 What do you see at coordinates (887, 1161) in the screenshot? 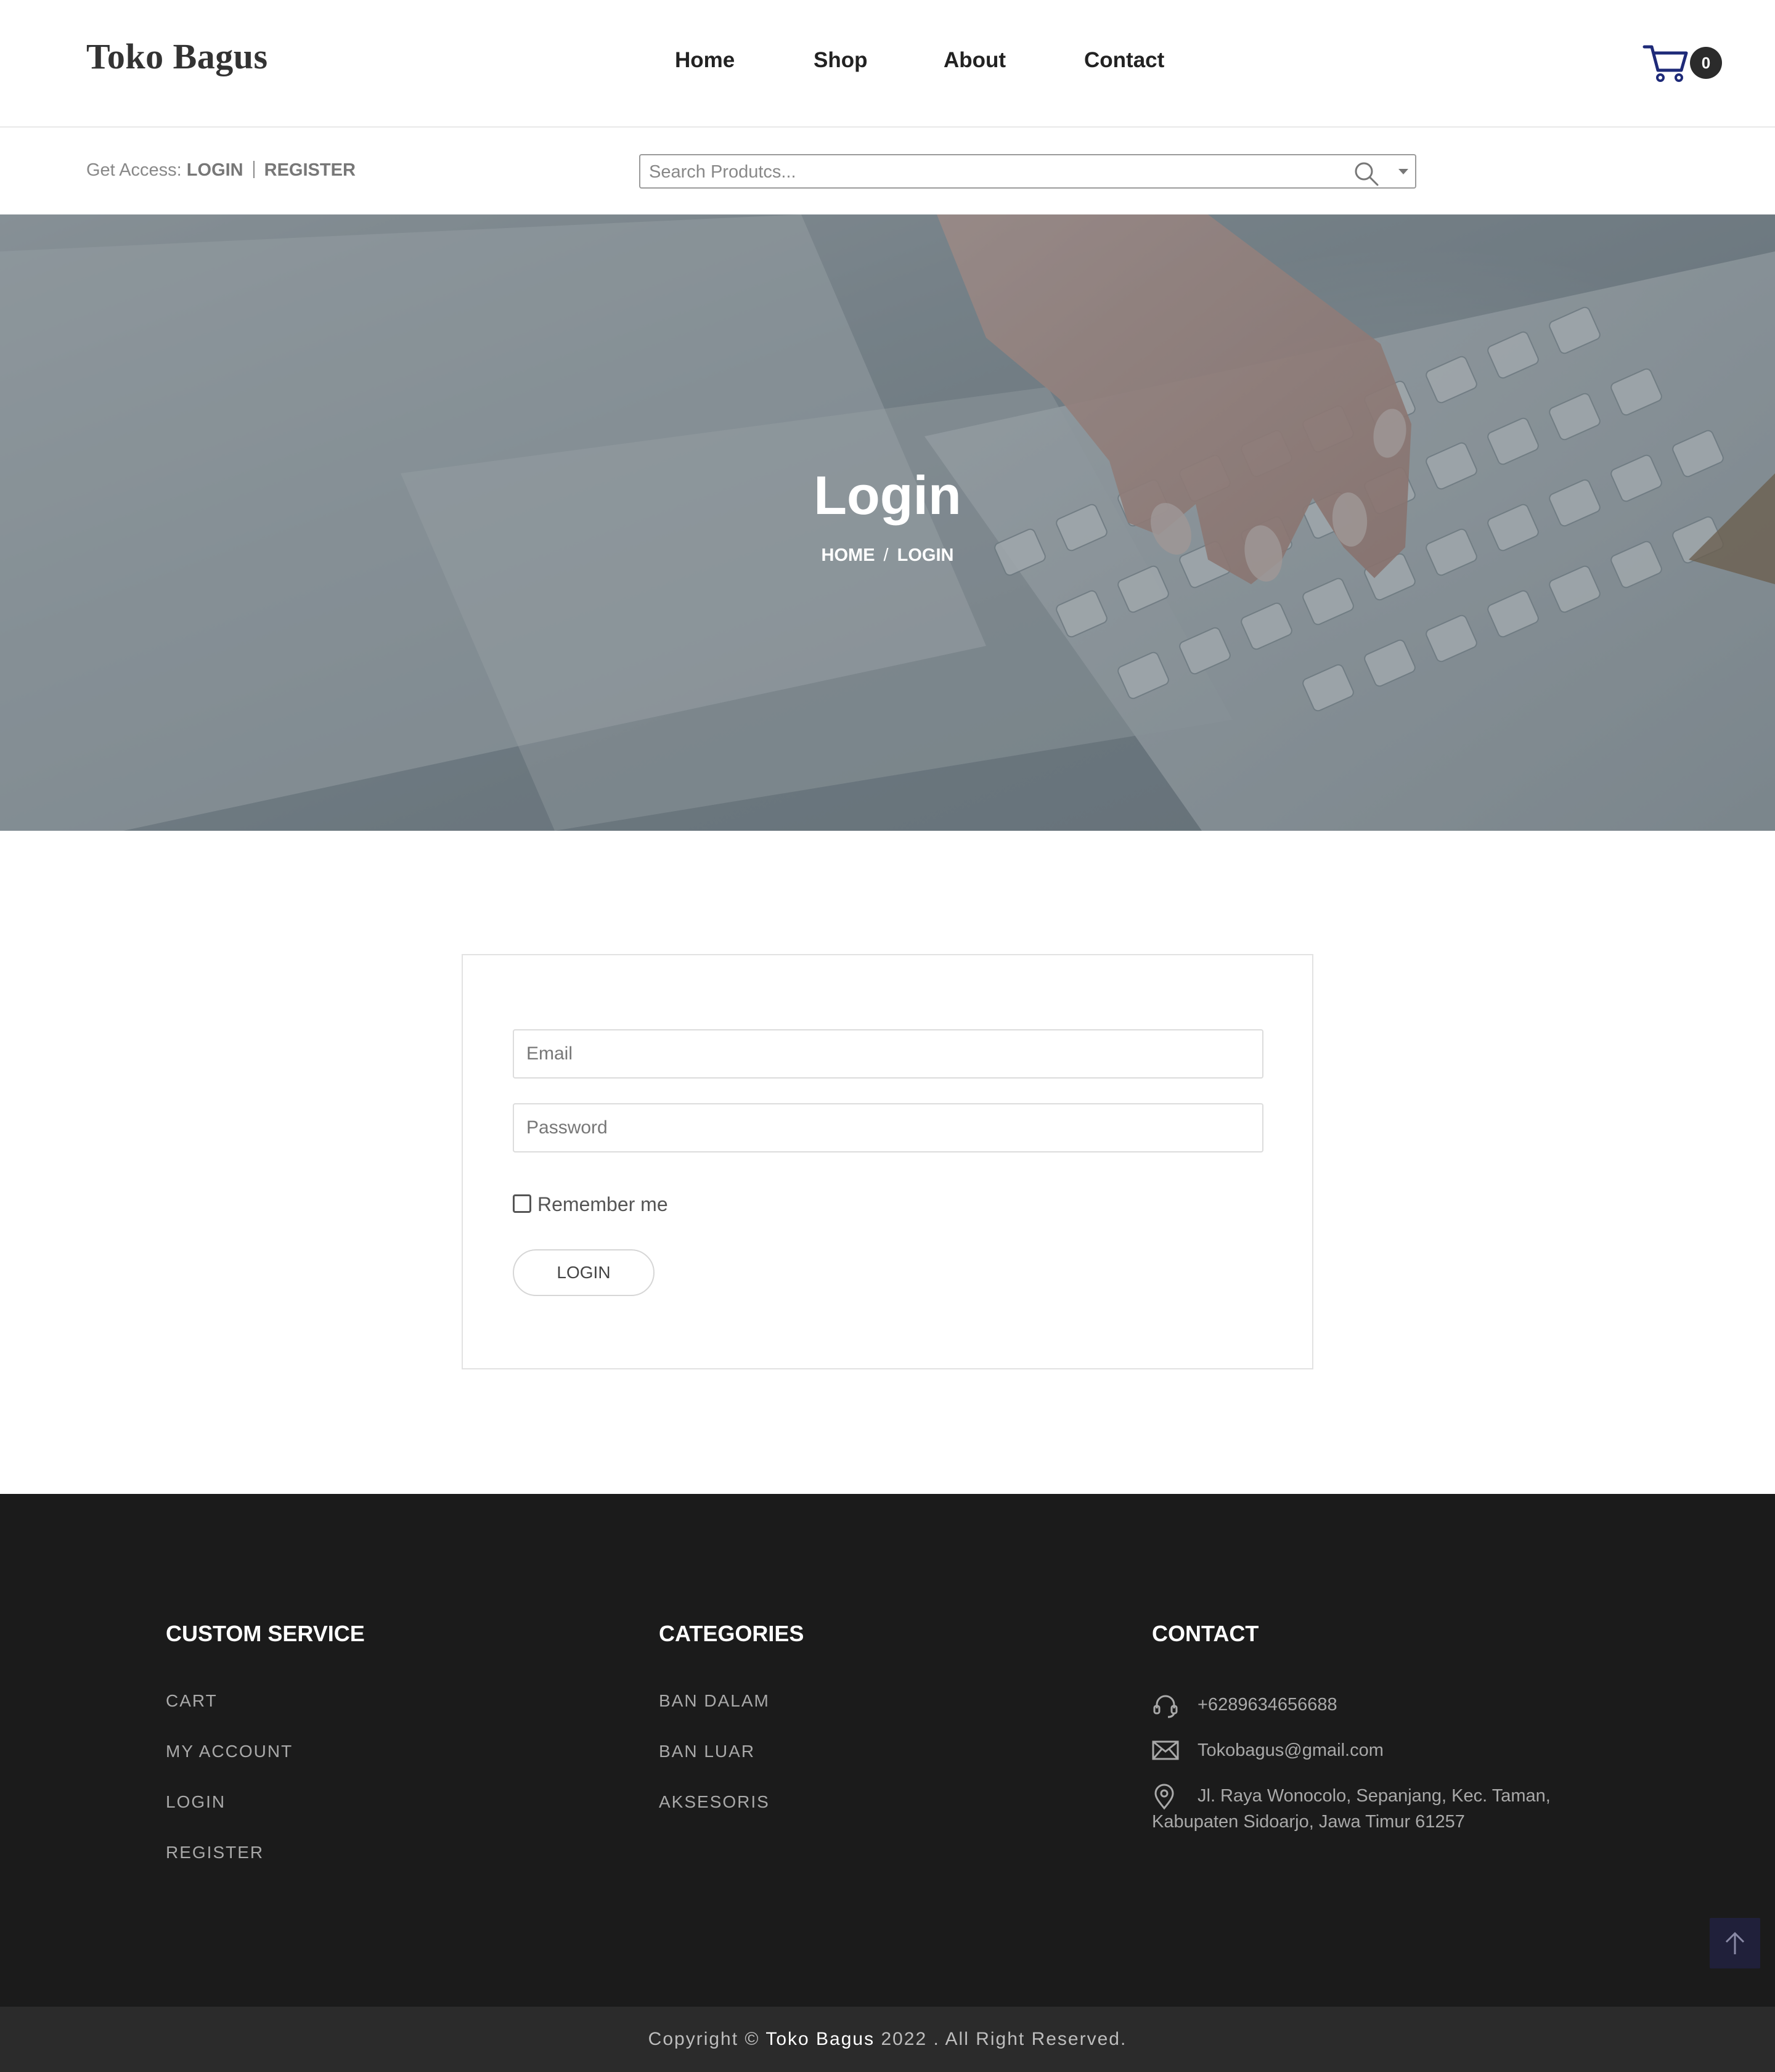
I see `login-form: Remember me LOGIN` at bounding box center [887, 1161].